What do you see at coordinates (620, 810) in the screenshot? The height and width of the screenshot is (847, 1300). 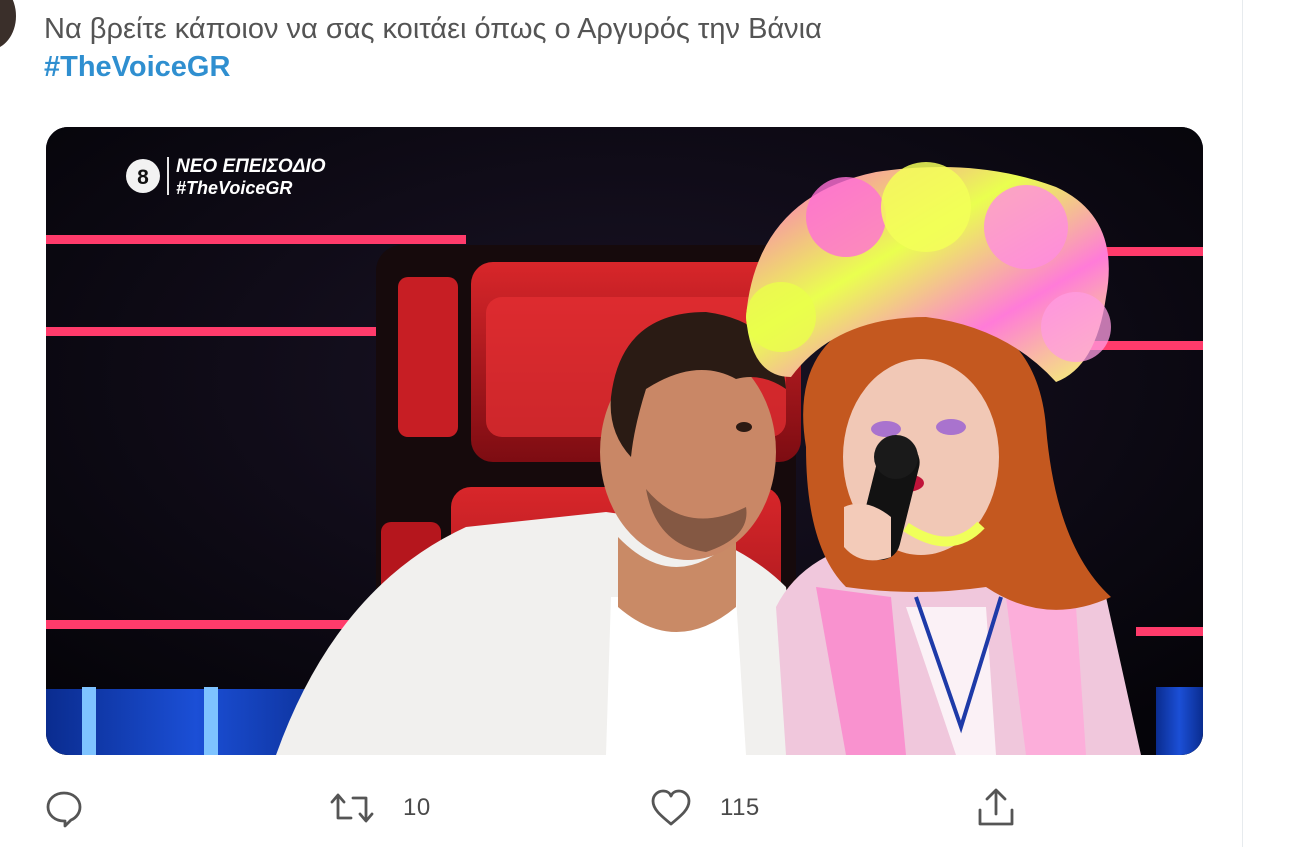 I see `tweet-actions: 10 115` at bounding box center [620, 810].